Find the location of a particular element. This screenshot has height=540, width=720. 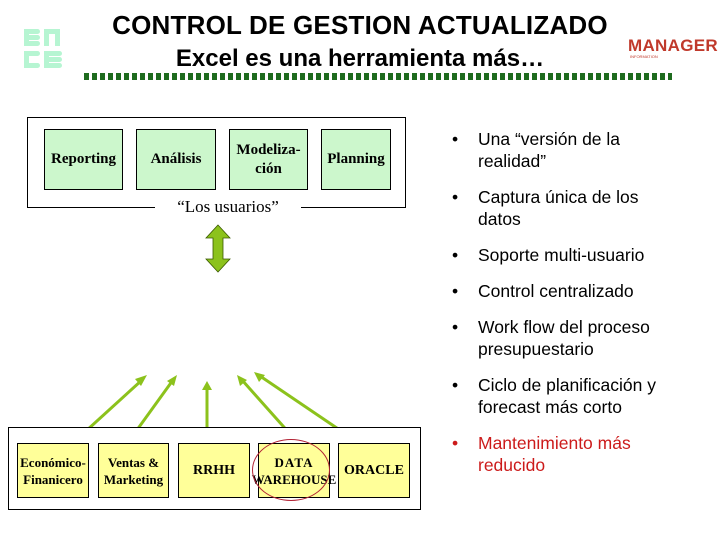

box-rrhh: RRHH is located at coordinates (214, 470).